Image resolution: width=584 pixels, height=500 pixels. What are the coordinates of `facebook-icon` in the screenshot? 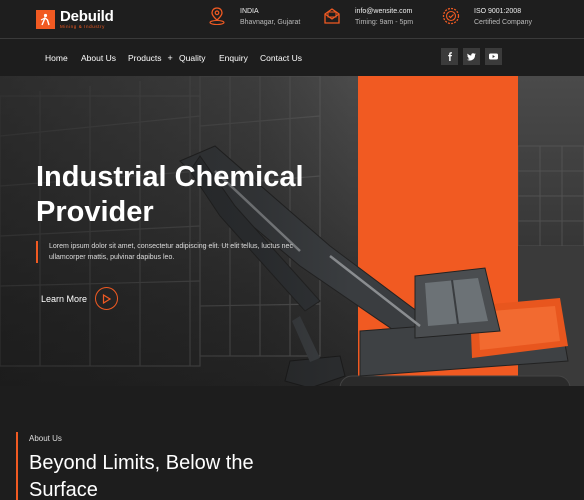 It's located at (449, 56).